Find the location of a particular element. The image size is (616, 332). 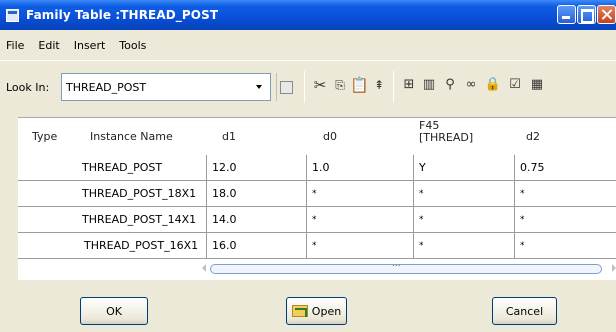

header-instance-name: Instance Name is located at coordinates (131, 136).